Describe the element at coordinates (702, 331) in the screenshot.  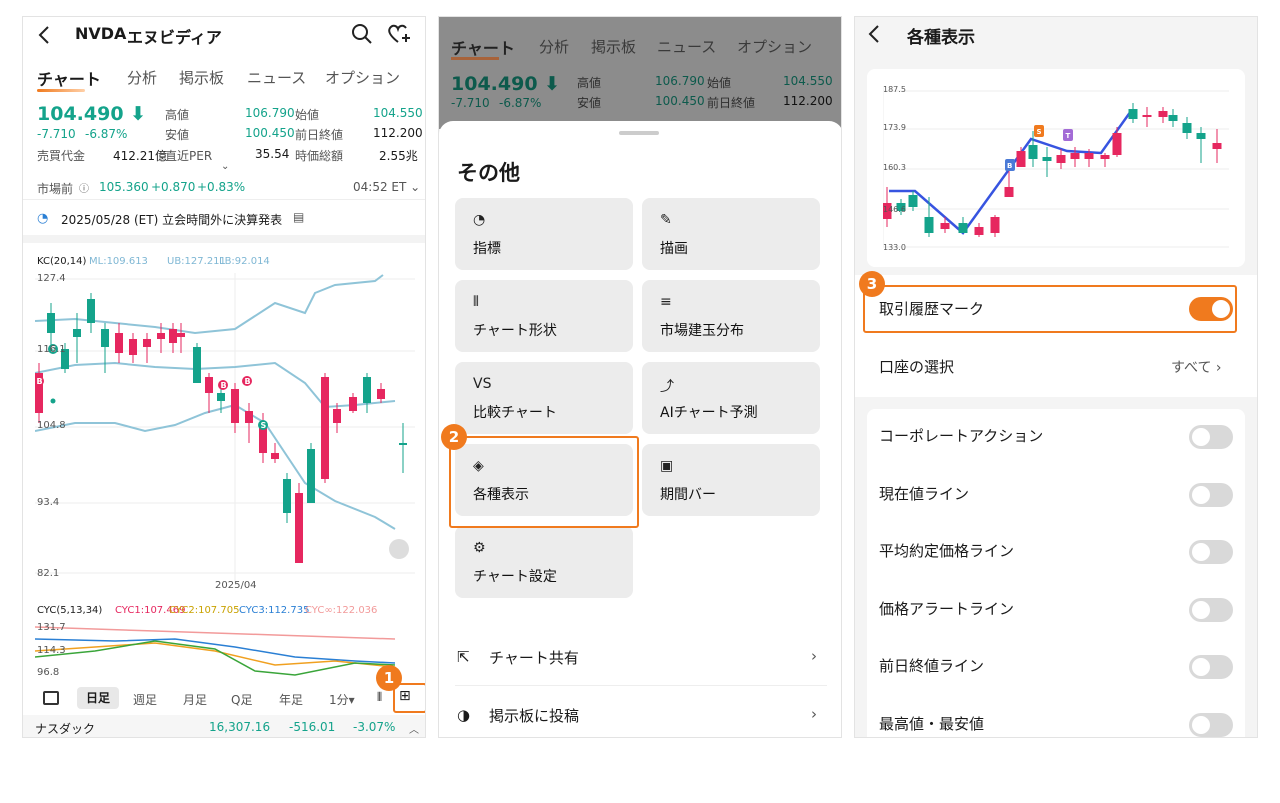
I see `card-label: 市場建玉分布` at that location.